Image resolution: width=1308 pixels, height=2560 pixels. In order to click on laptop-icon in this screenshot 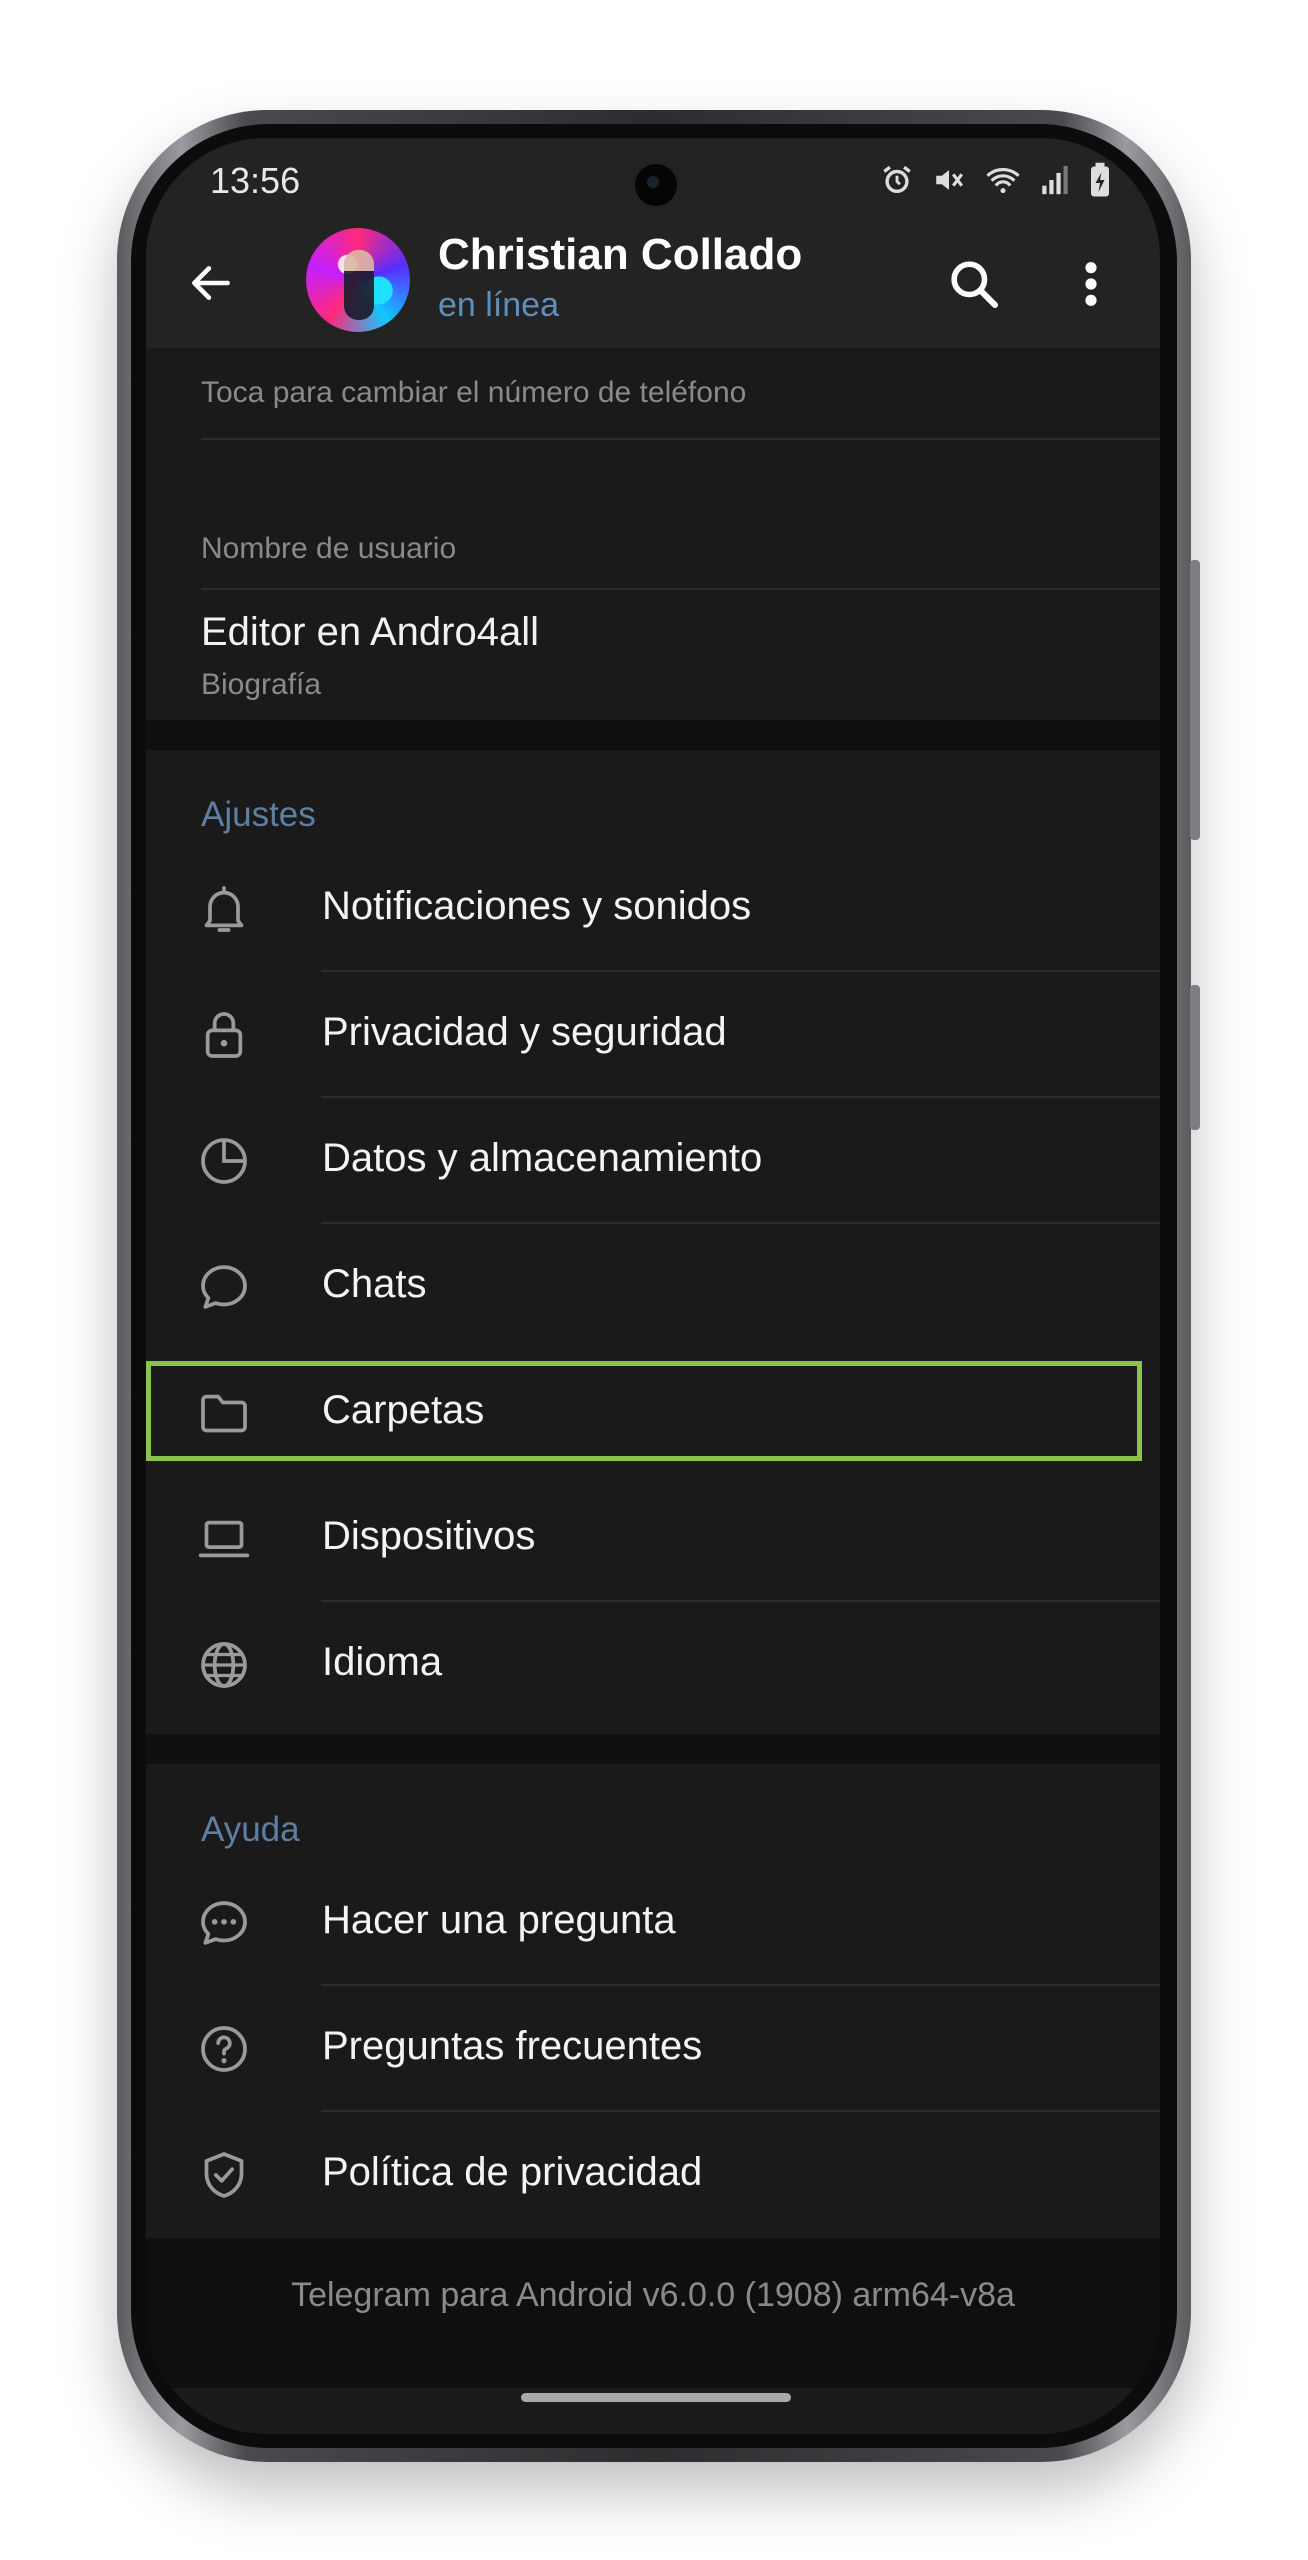, I will do `click(224, 1539)`.